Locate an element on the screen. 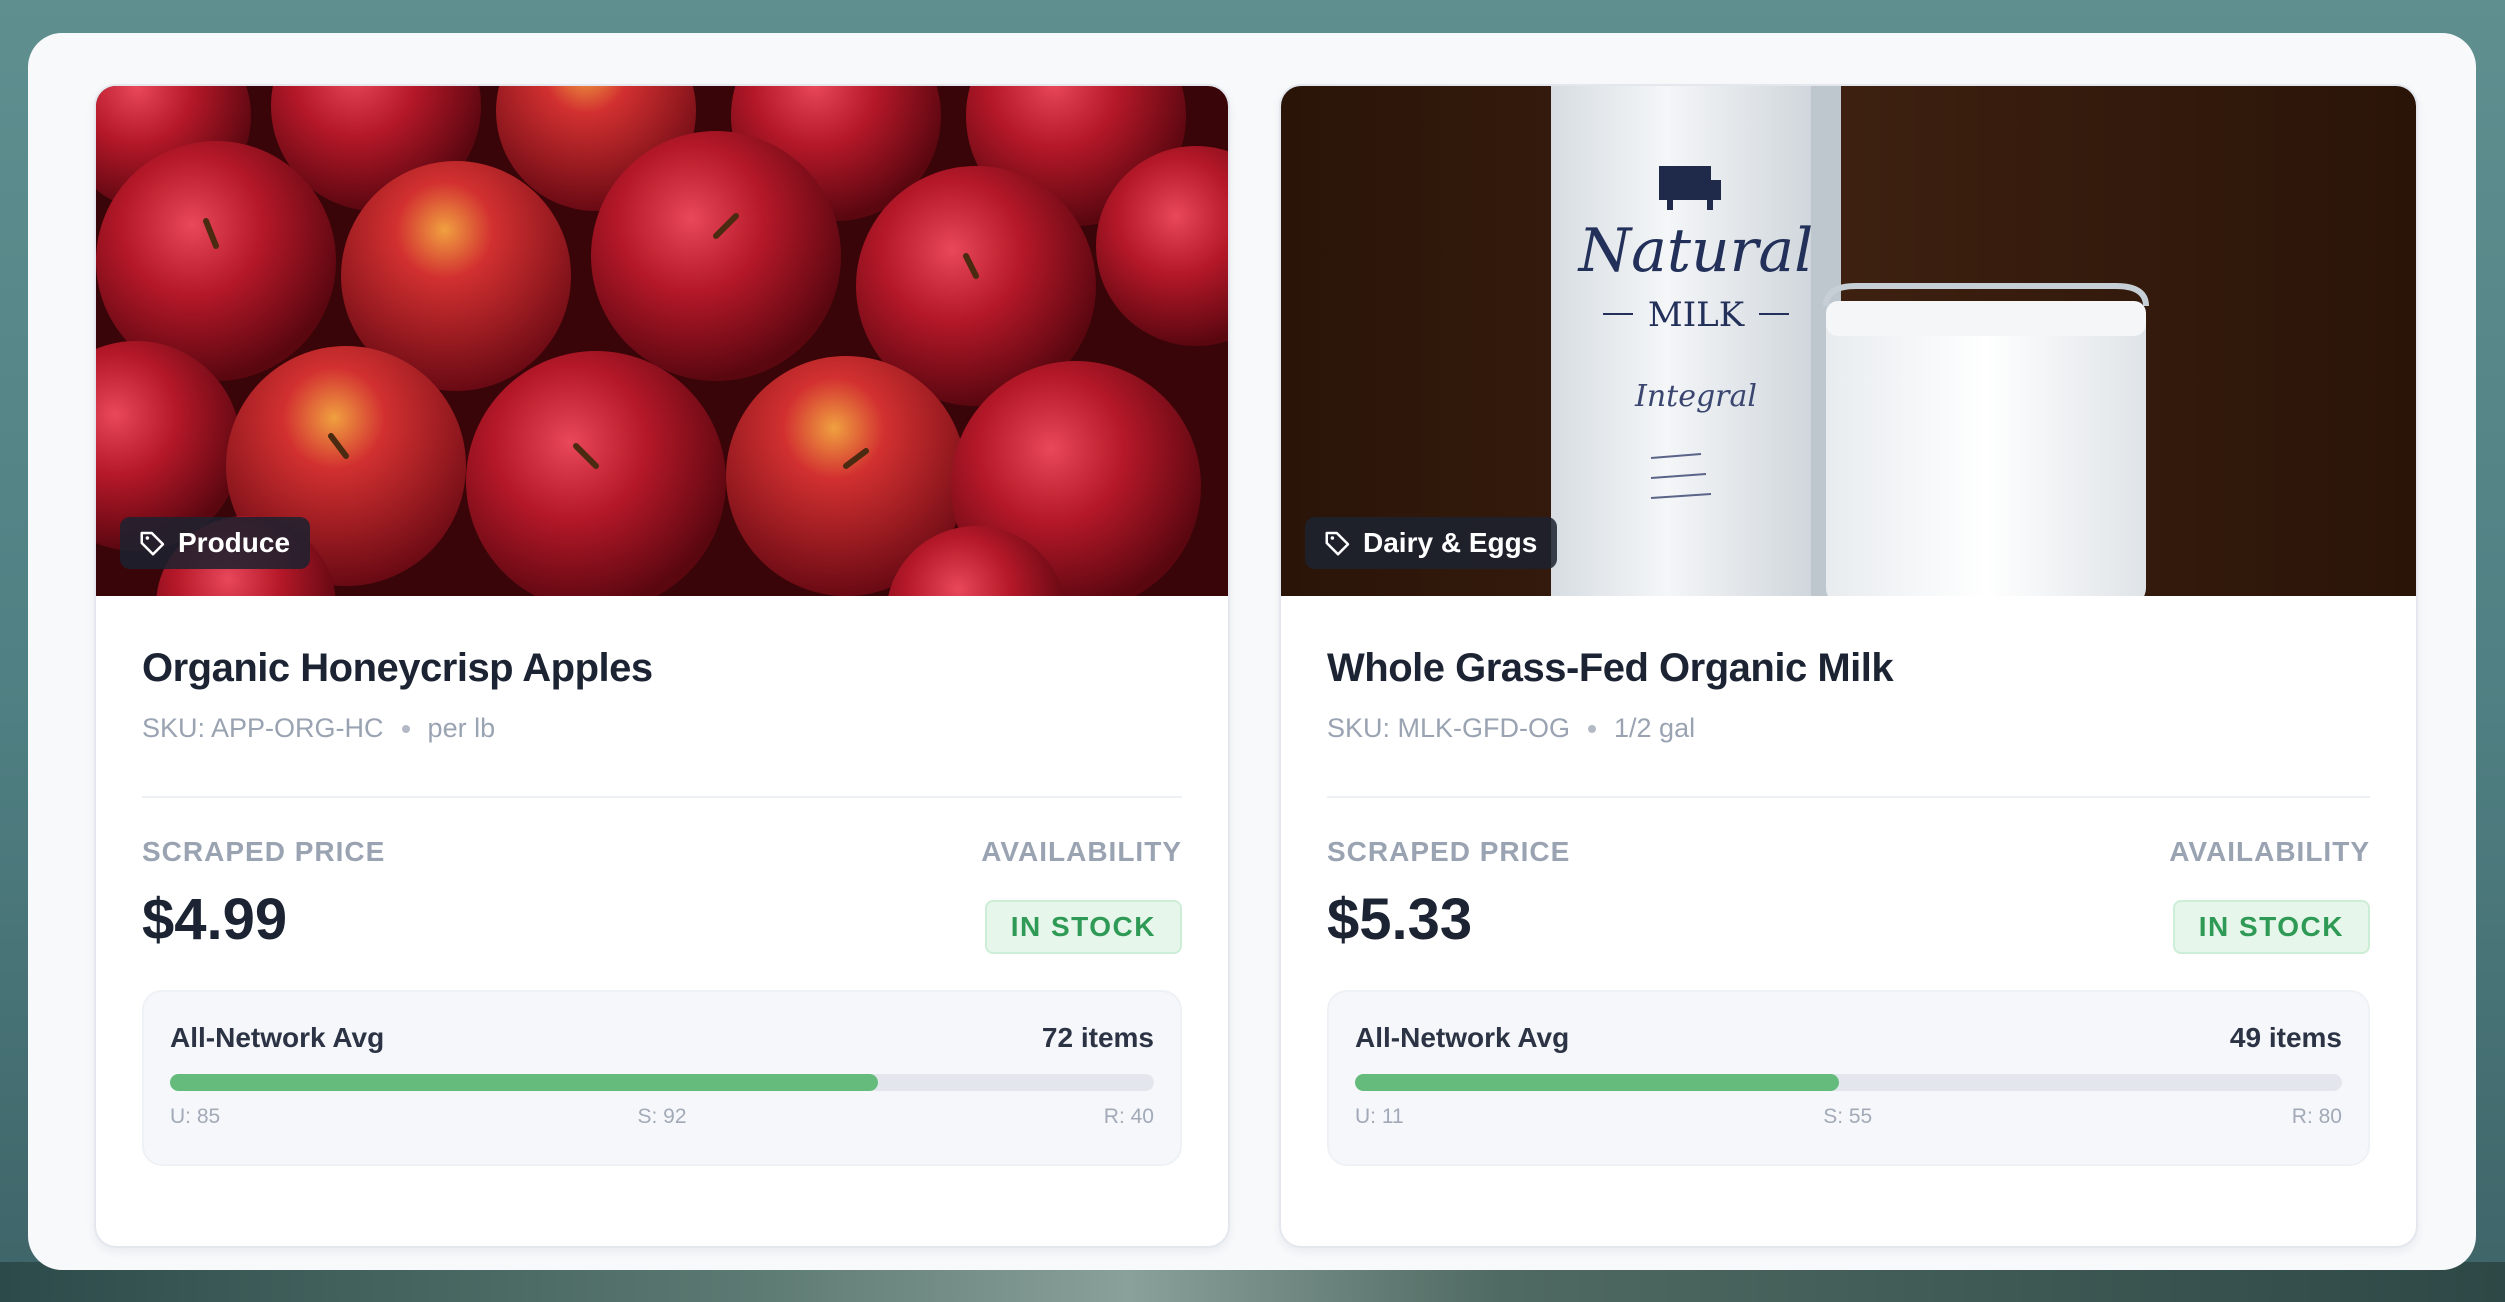  items-count: 49 items is located at coordinates (2285, 1037).